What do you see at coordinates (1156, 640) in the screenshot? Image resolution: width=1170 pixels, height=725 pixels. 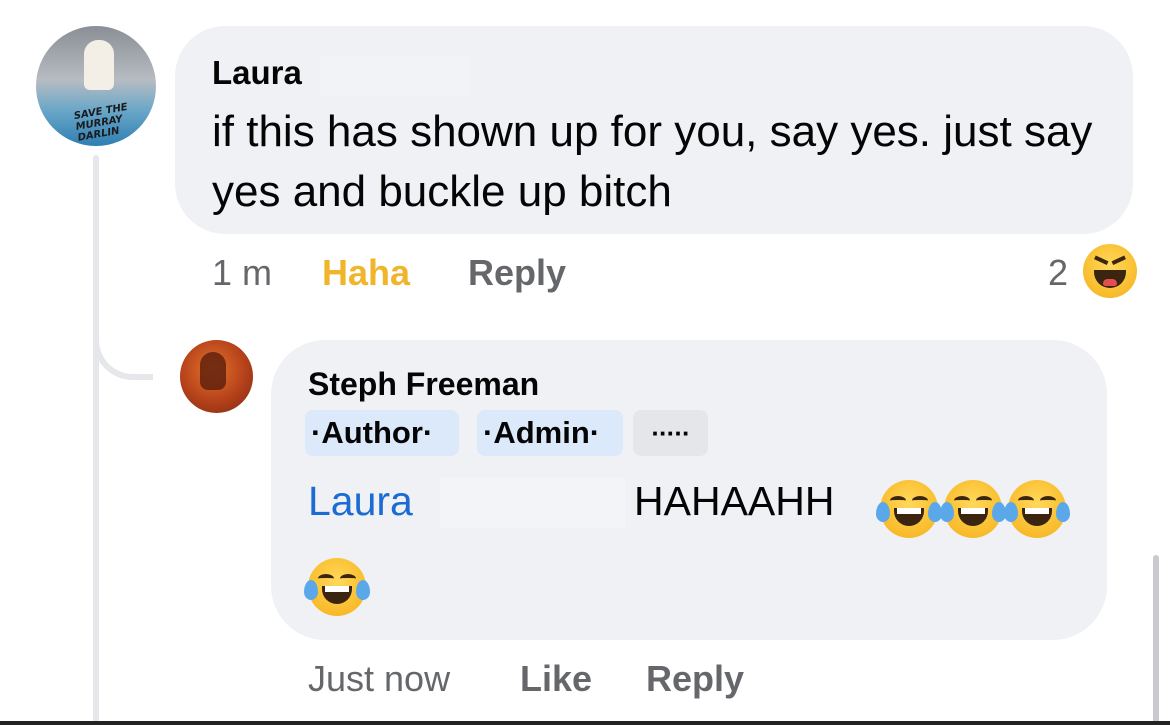 I see `scrollbar` at bounding box center [1156, 640].